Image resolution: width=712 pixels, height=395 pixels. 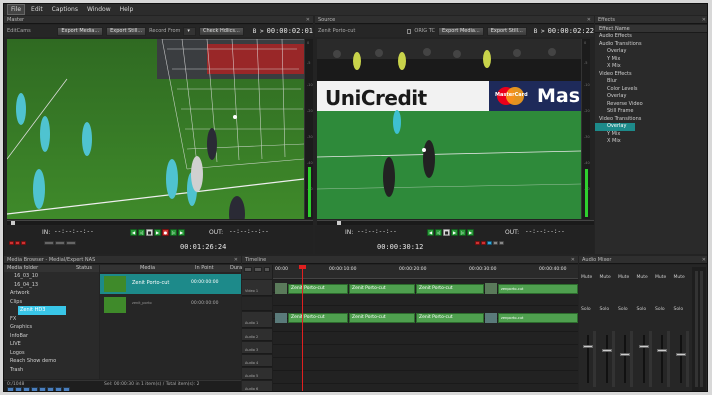 What do you see at coordinates (409, 31) in the screenshot?
I see `orig-tc-checkbox` at bounding box center [409, 31].